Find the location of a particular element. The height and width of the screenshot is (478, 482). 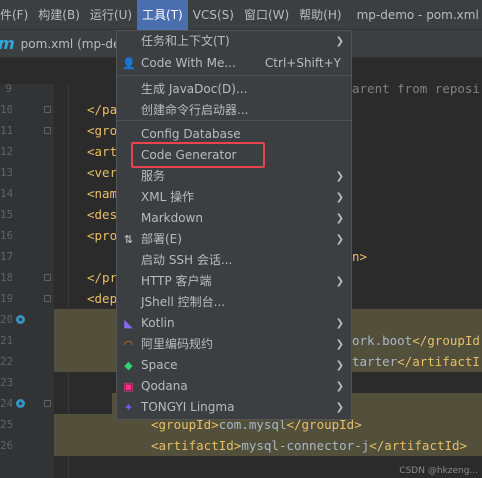

xml-tag: </pr is located at coordinates (102, 277).